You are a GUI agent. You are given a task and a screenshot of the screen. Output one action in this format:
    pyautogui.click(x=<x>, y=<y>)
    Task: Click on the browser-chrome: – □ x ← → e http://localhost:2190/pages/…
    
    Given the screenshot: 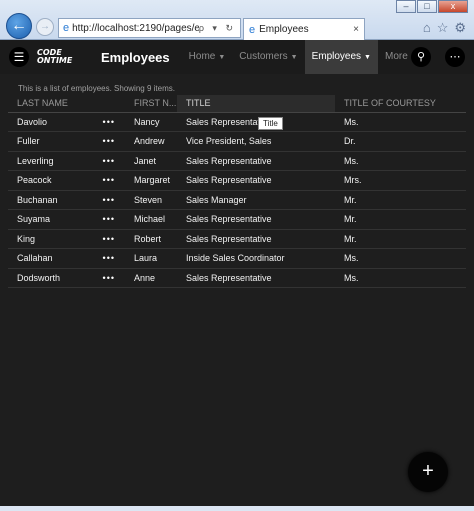 What is the action you would take?
    pyautogui.click(x=237, y=20)
    